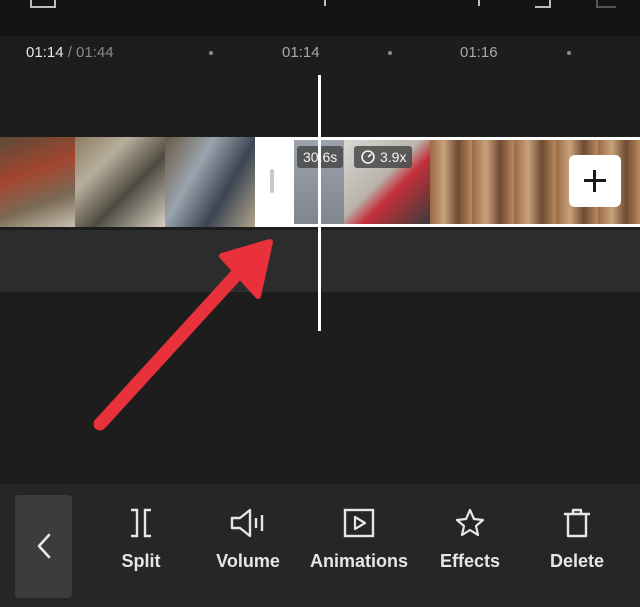  I want to click on arrow-shaft, so click(169, 348).